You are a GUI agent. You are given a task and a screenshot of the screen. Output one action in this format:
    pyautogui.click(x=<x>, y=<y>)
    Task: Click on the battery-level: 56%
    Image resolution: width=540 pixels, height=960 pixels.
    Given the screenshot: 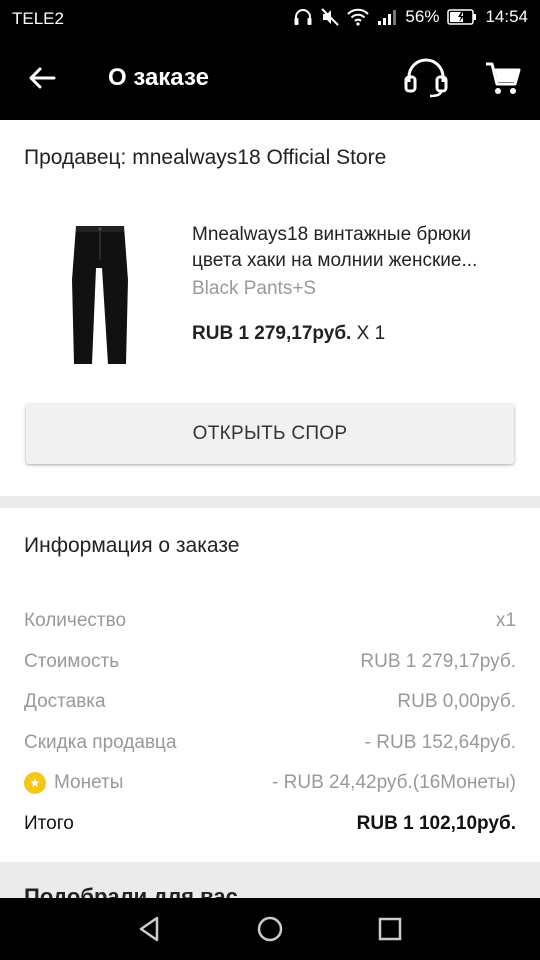 What is the action you would take?
    pyautogui.click(x=422, y=16)
    